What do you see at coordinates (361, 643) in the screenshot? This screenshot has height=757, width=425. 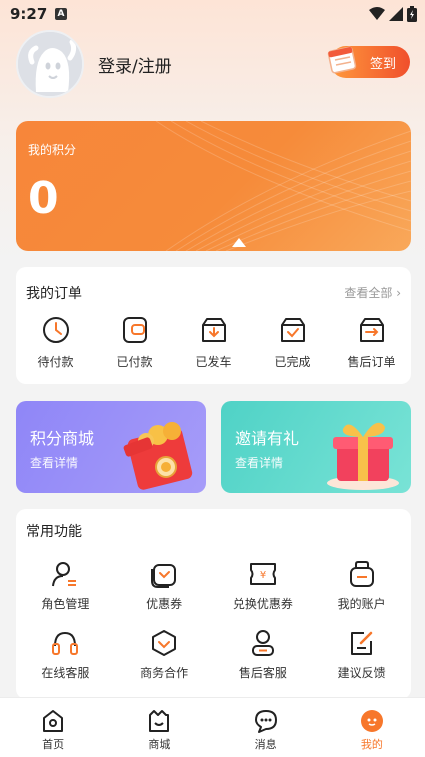 I see `feedback-edit-icon` at bounding box center [361, 643].